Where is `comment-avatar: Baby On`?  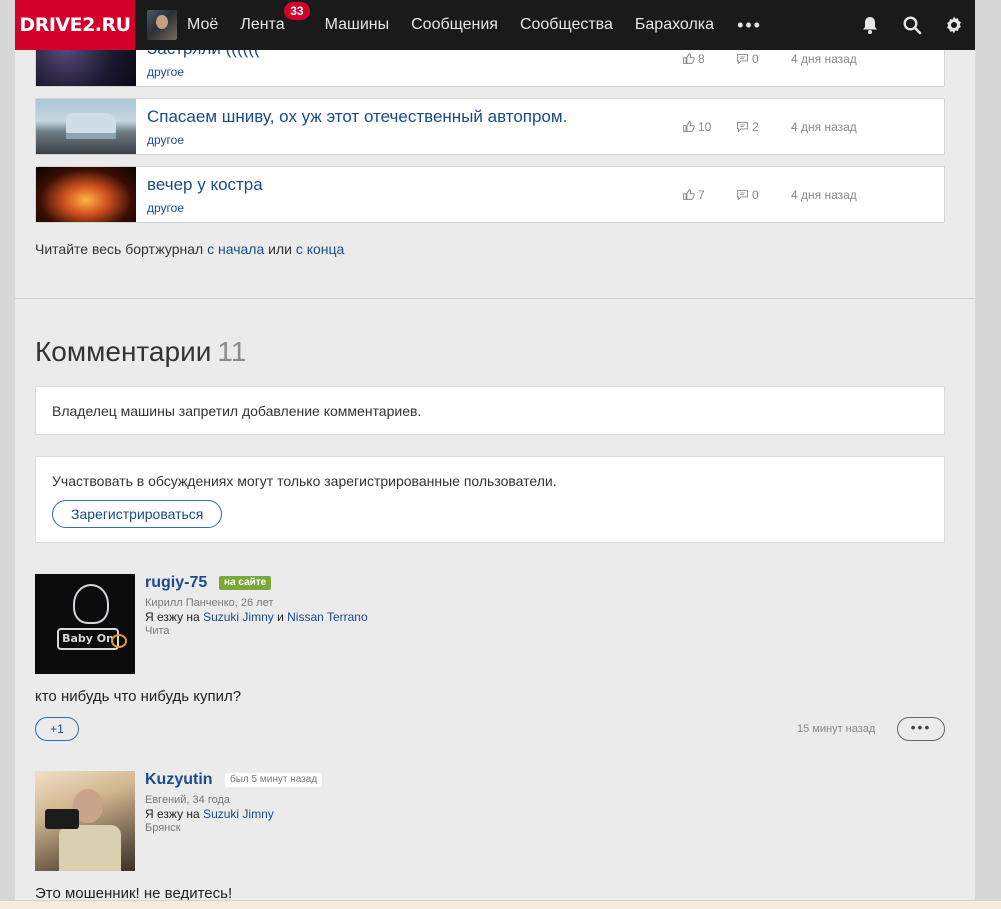 comment-avatar: Baby On is located at coordinates (85, 624).